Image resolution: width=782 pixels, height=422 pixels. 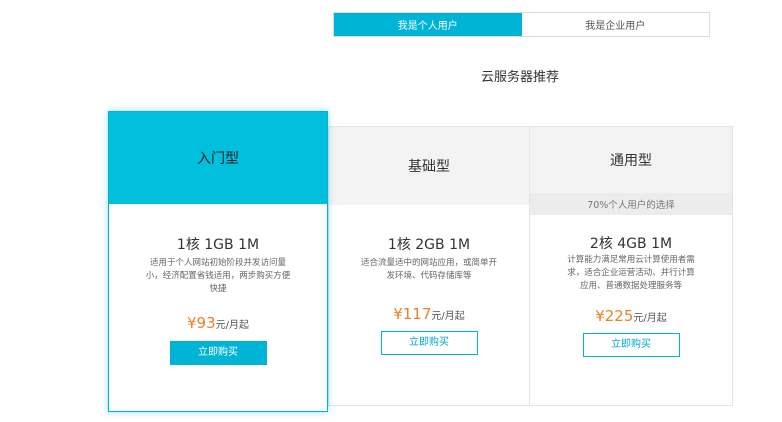 What do you see at coordinates (428, 269) in the screenshot?
I see `plan-description: 适合流量适中的网站应用，或简单开发环境、代码存储库等` at bounding box center [428, 269].